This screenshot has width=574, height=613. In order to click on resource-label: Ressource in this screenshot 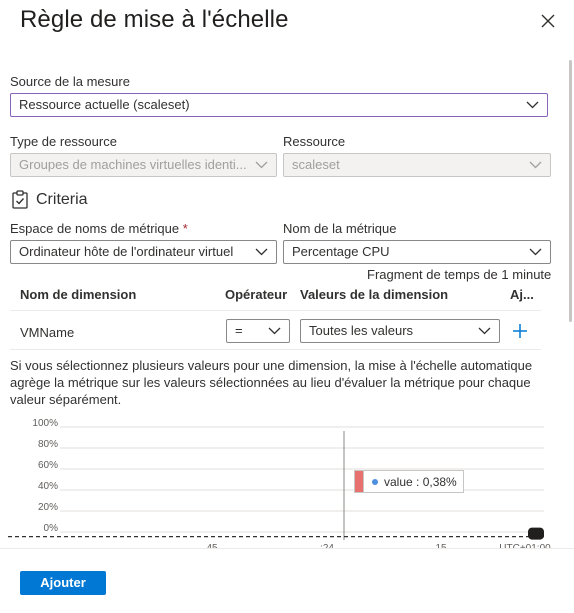, I will do `click(314, 141)`.